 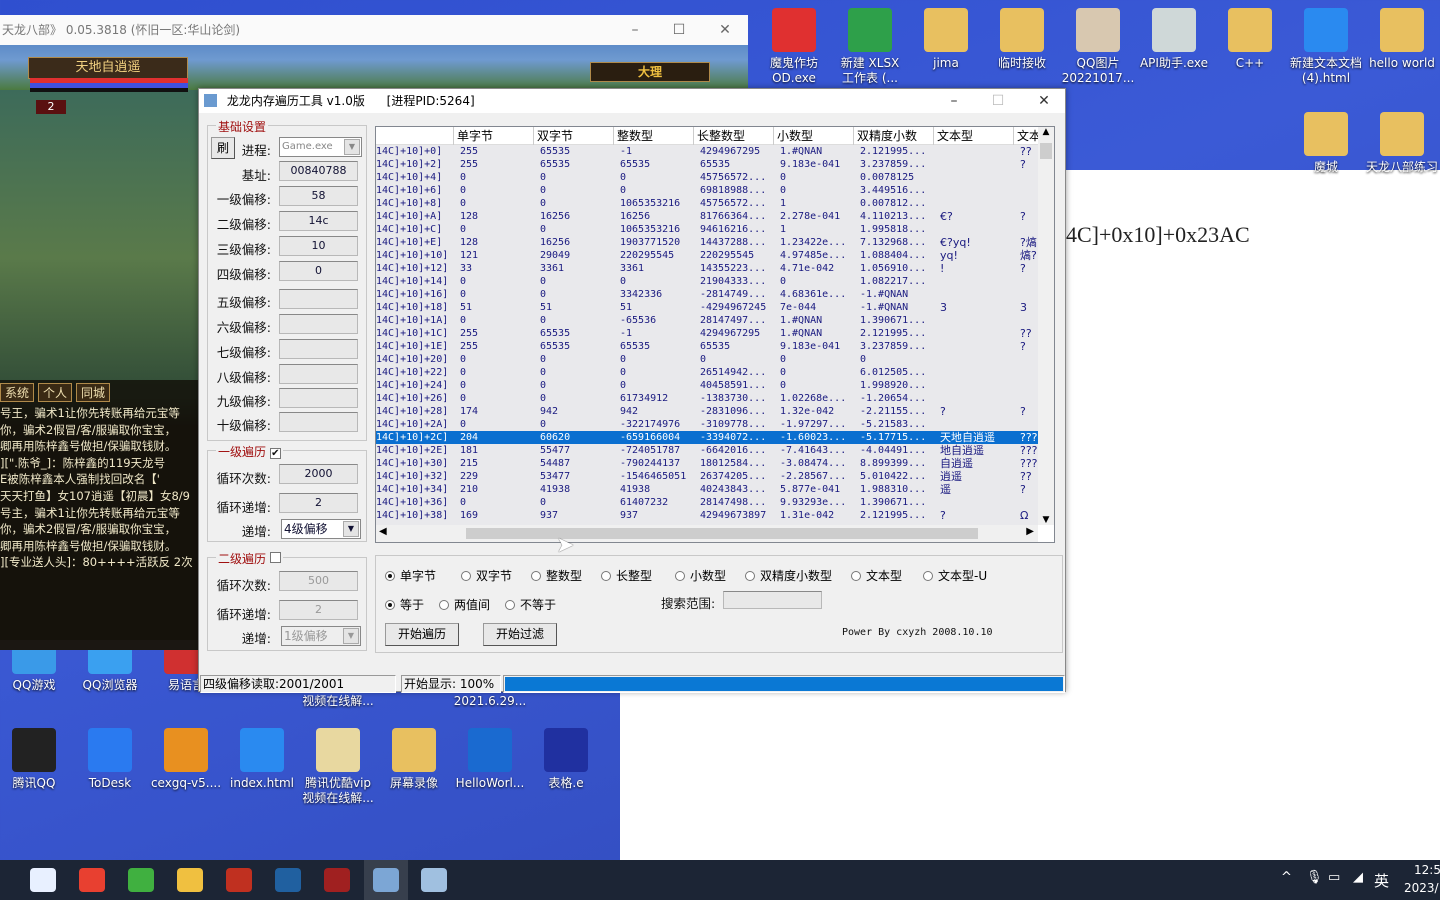 I want to click on offset-10-input, so click(x=318, y=422).